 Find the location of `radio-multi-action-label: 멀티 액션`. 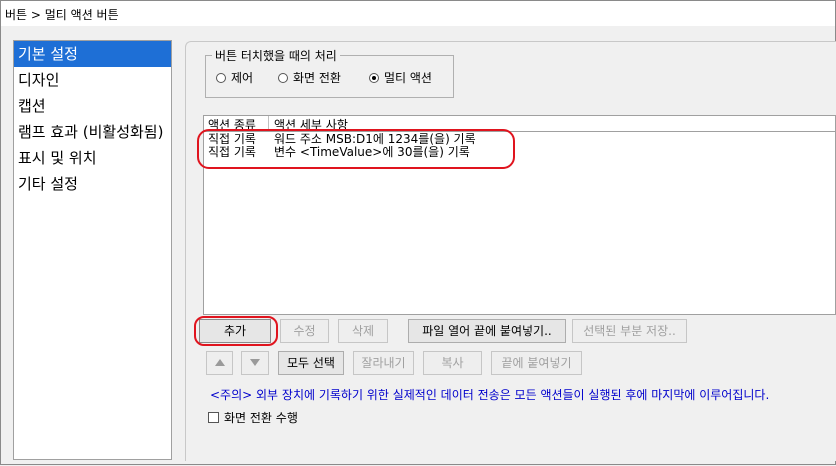

radio-multi-action-label: 멀티 액션 is located at coordinates (408, 78).